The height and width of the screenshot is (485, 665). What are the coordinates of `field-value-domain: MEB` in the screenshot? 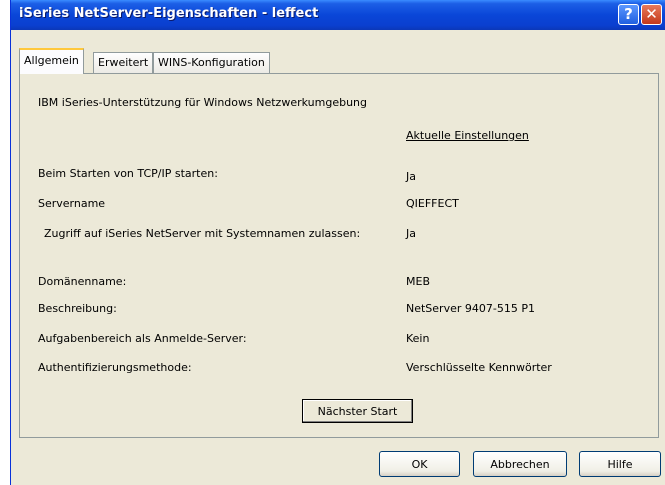 It's located at (418, 281).